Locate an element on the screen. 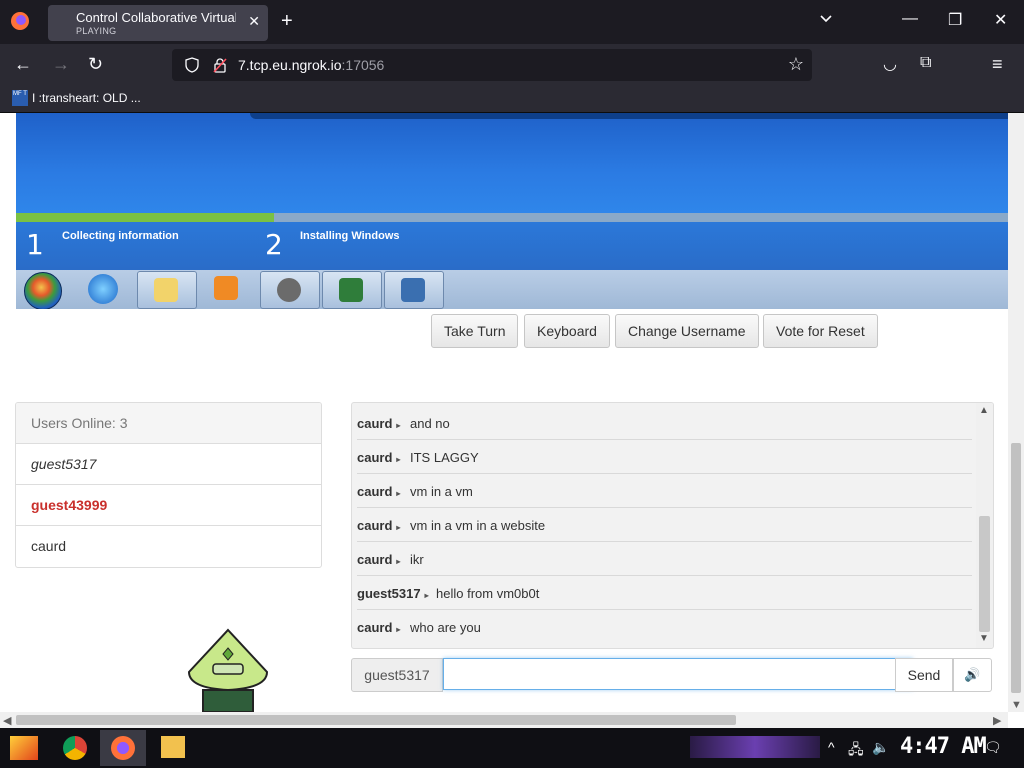 The height and width of the screenshot is (768, 1024). raccoon-icon is located at coordinates (289, 290).